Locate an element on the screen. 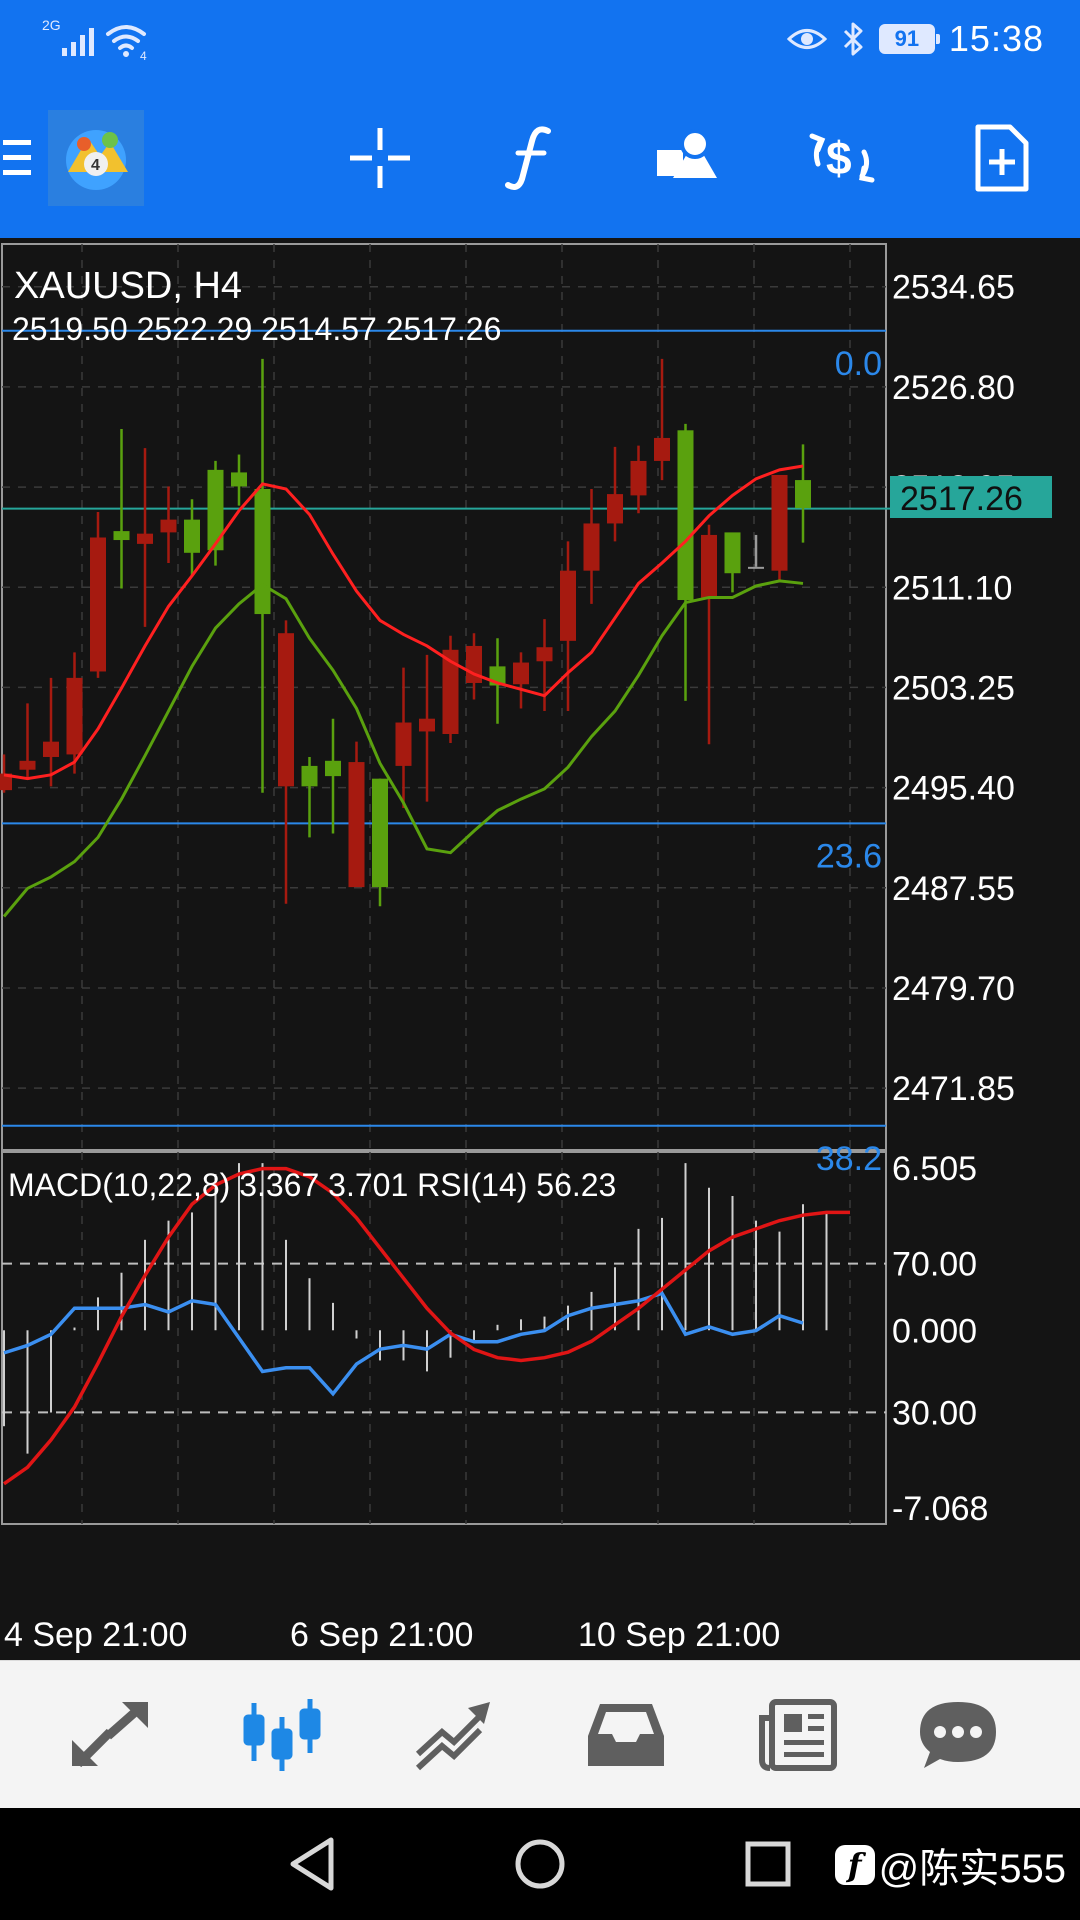  menu-button is located at coordinates (18, 158).